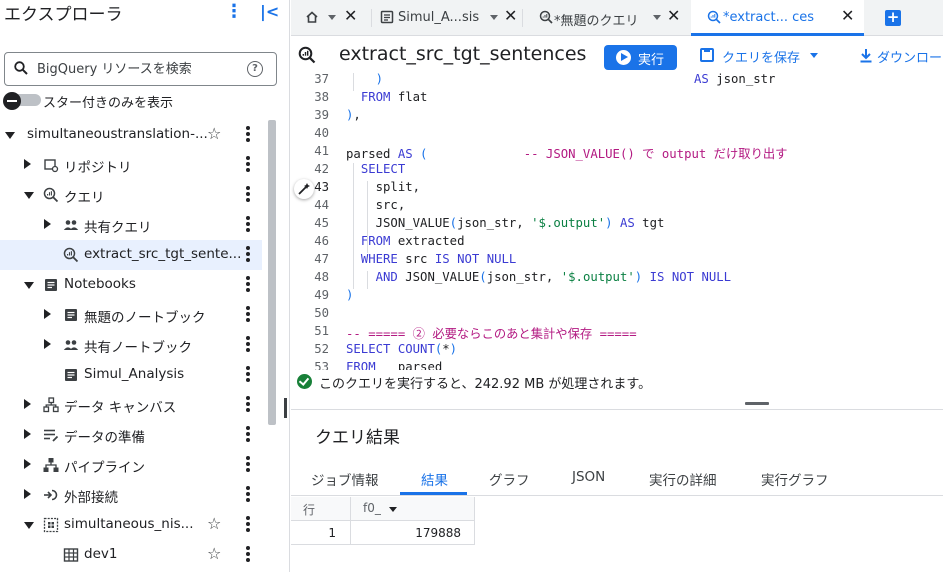  I want to click on tab-execution-details: 実行の詳細, so click(683, 479).